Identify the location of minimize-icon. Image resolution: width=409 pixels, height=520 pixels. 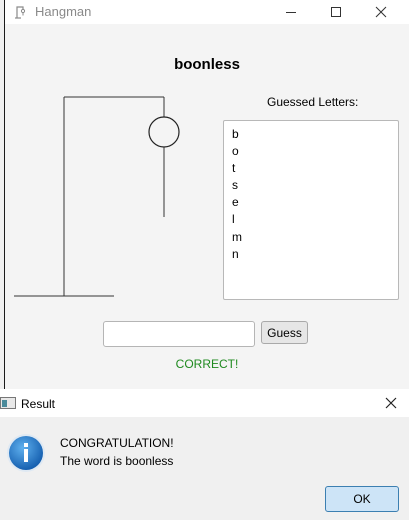
(291, 12).